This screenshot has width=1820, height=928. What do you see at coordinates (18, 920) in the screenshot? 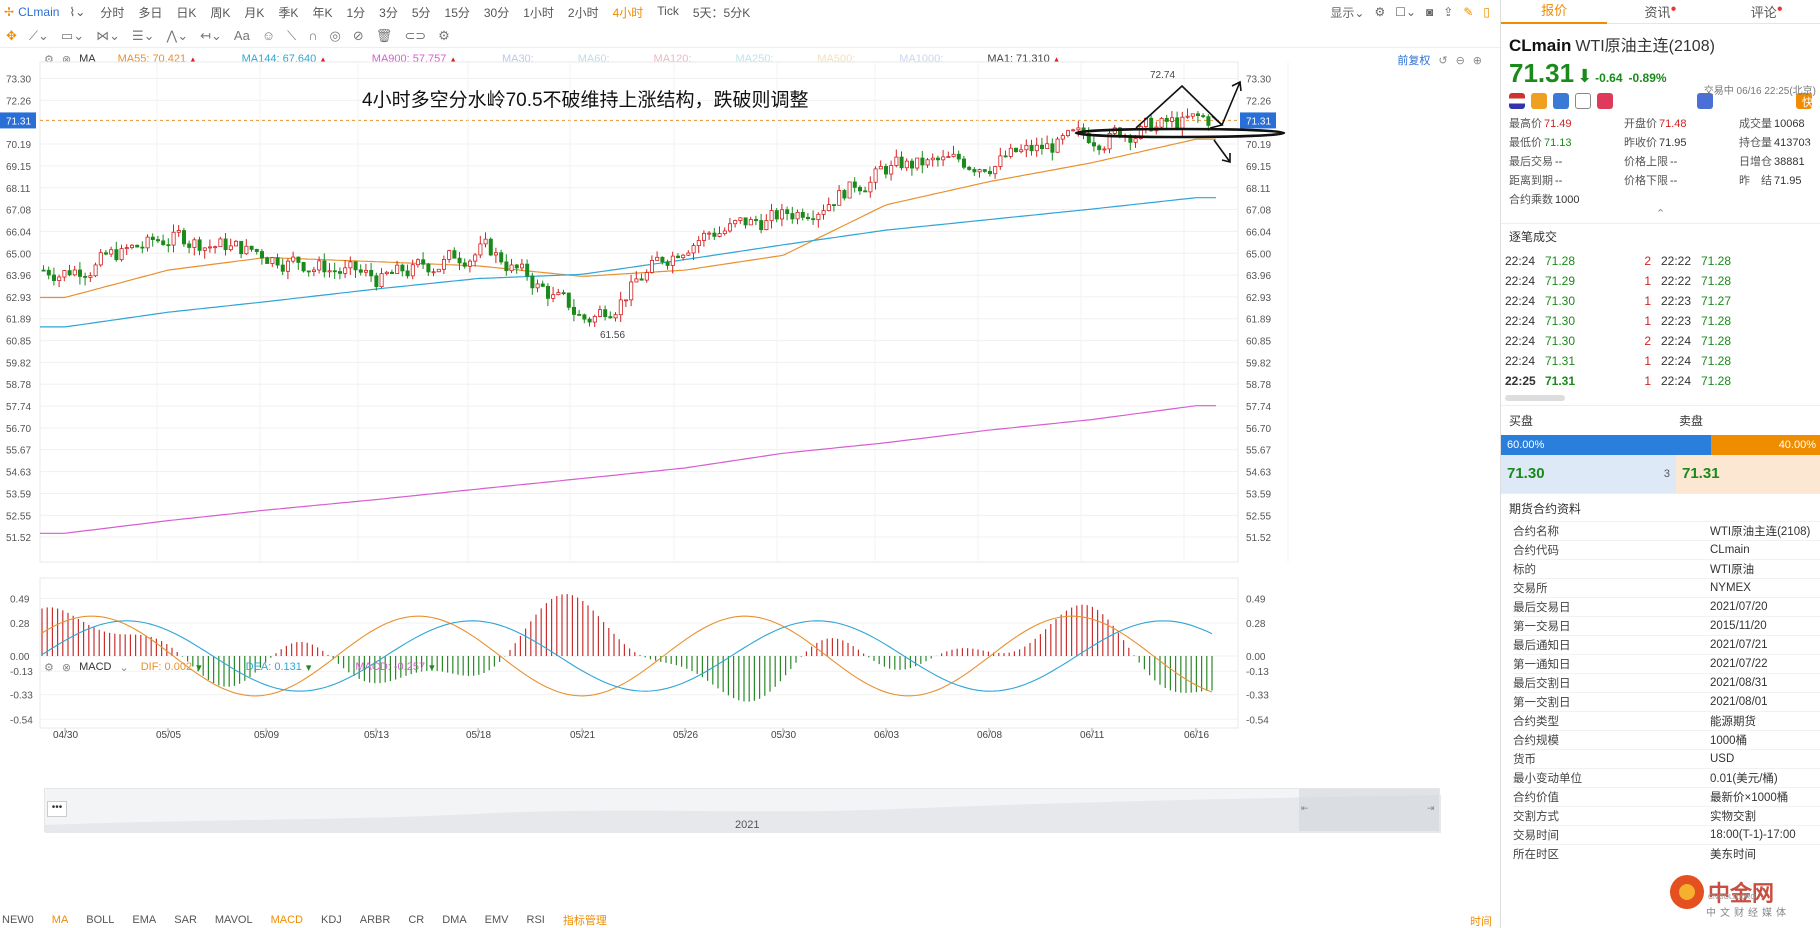
I see `indicator-tab: NEW0` at bounding box center [18, 920].